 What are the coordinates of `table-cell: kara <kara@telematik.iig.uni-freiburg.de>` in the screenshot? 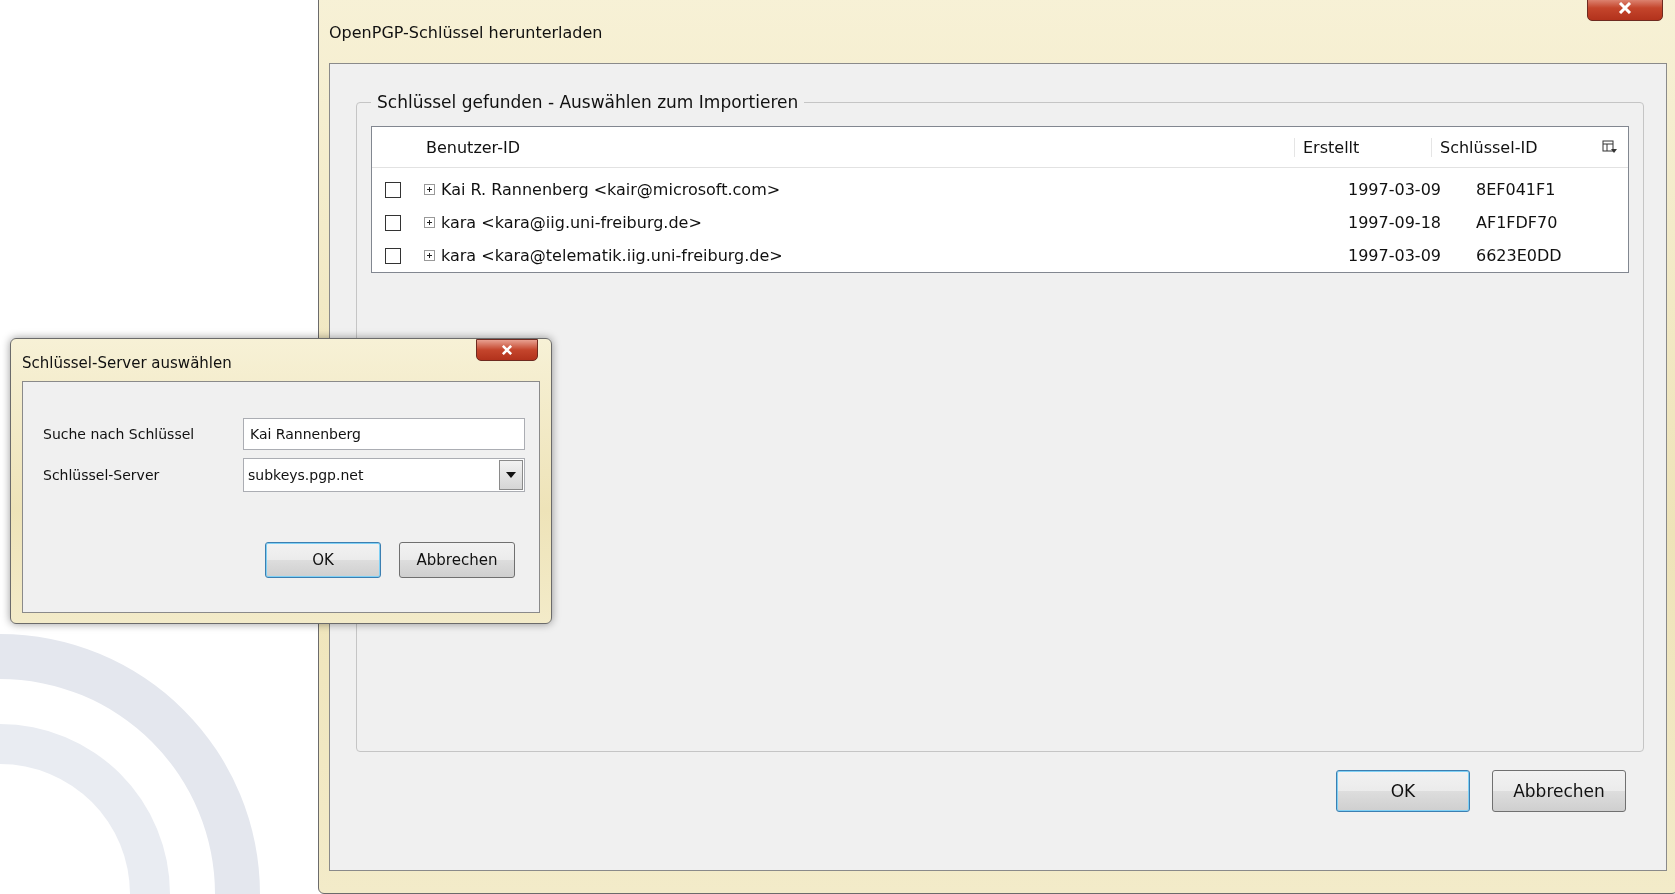 It's located at (612, 255).